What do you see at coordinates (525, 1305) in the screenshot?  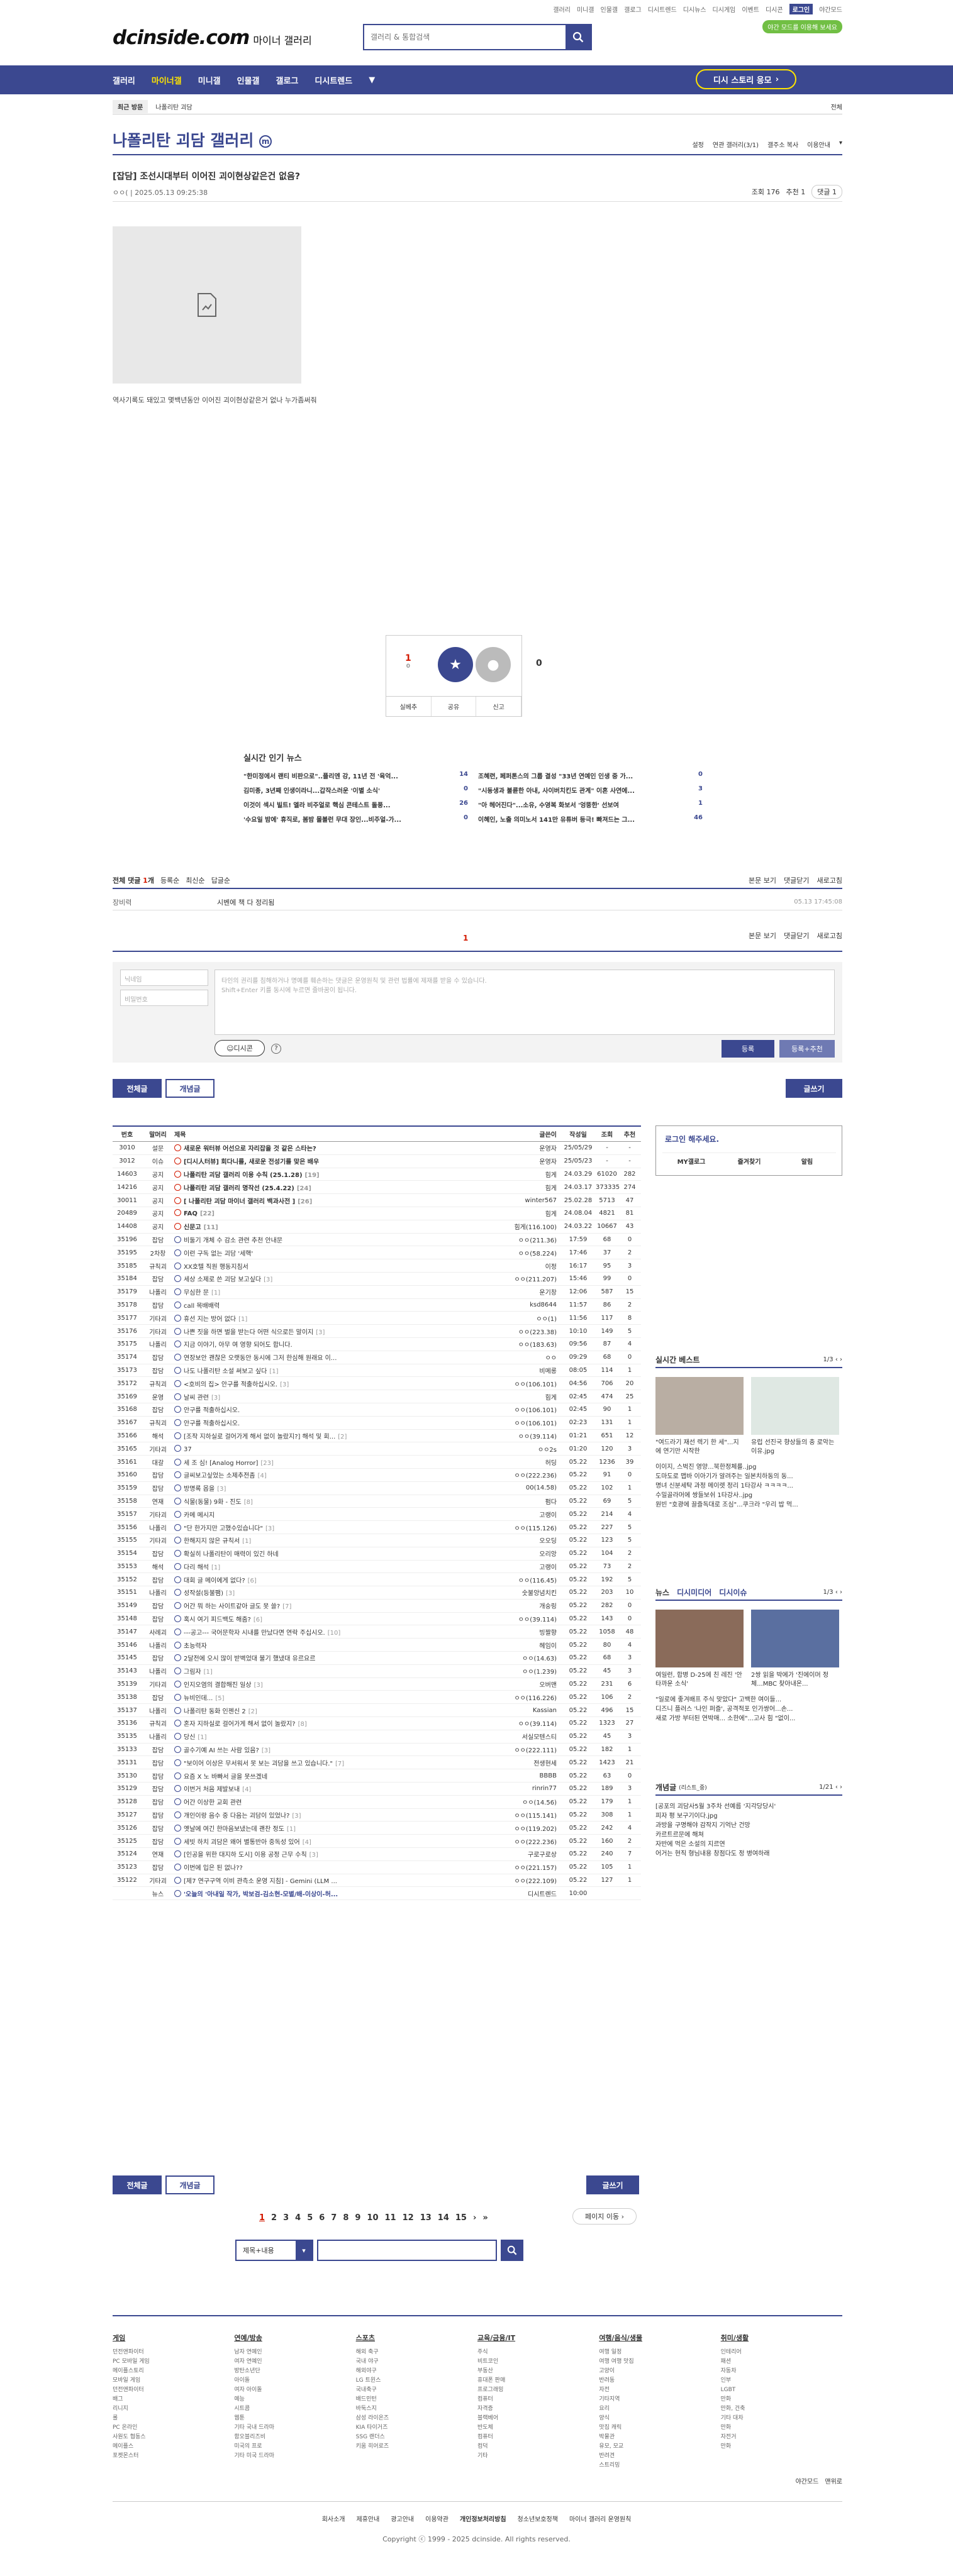 I see `post-writer: ksd8644` at bounding box center [525, 1305].